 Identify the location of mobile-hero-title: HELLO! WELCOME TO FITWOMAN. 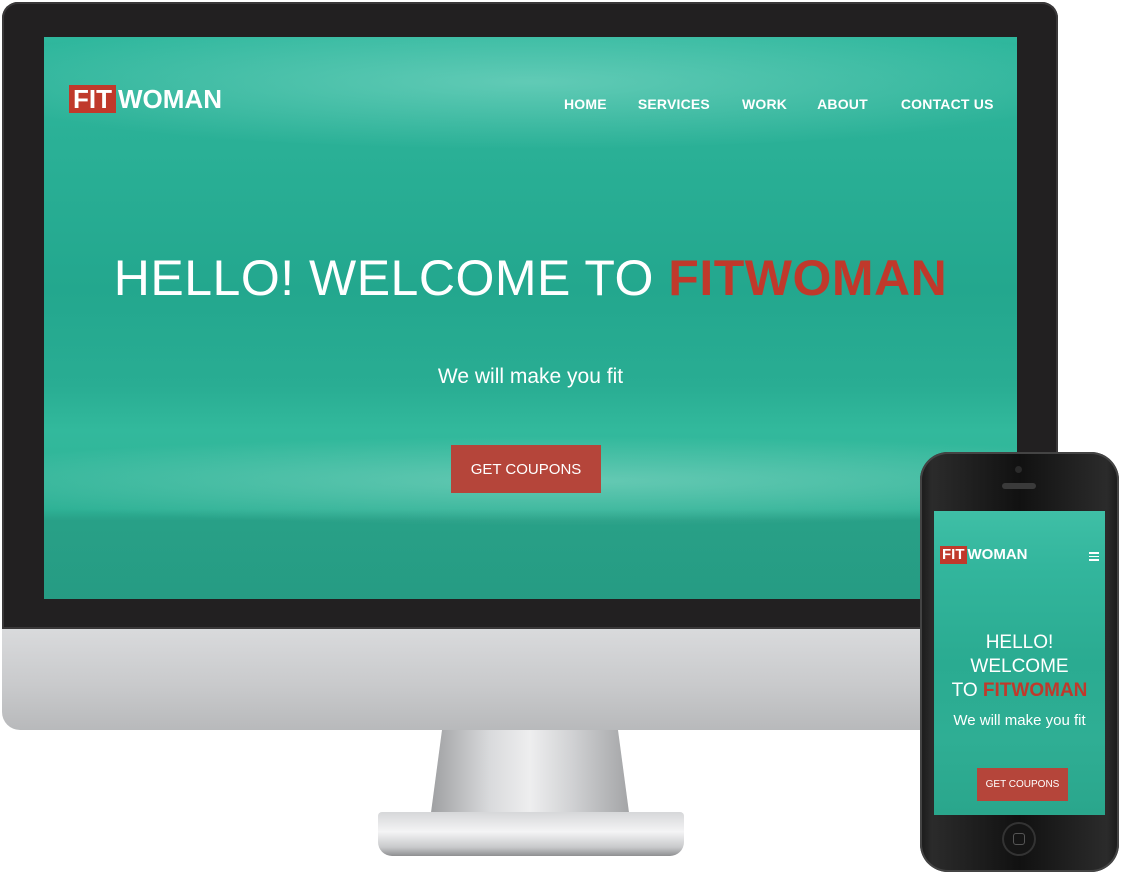
(1019, 667).